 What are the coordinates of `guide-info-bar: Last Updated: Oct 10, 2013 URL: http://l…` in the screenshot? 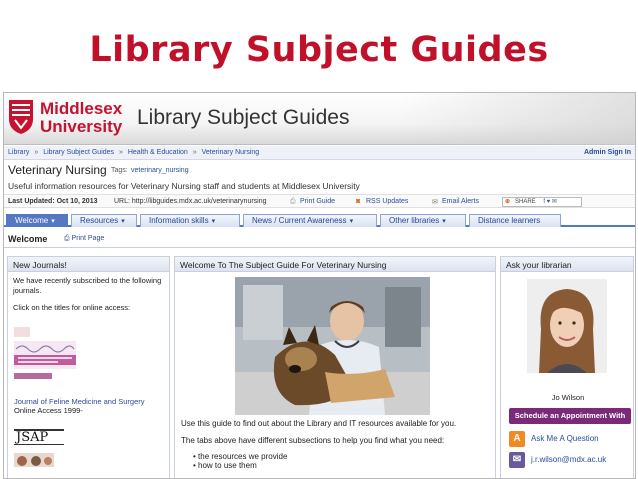 It's located at (319, 201).